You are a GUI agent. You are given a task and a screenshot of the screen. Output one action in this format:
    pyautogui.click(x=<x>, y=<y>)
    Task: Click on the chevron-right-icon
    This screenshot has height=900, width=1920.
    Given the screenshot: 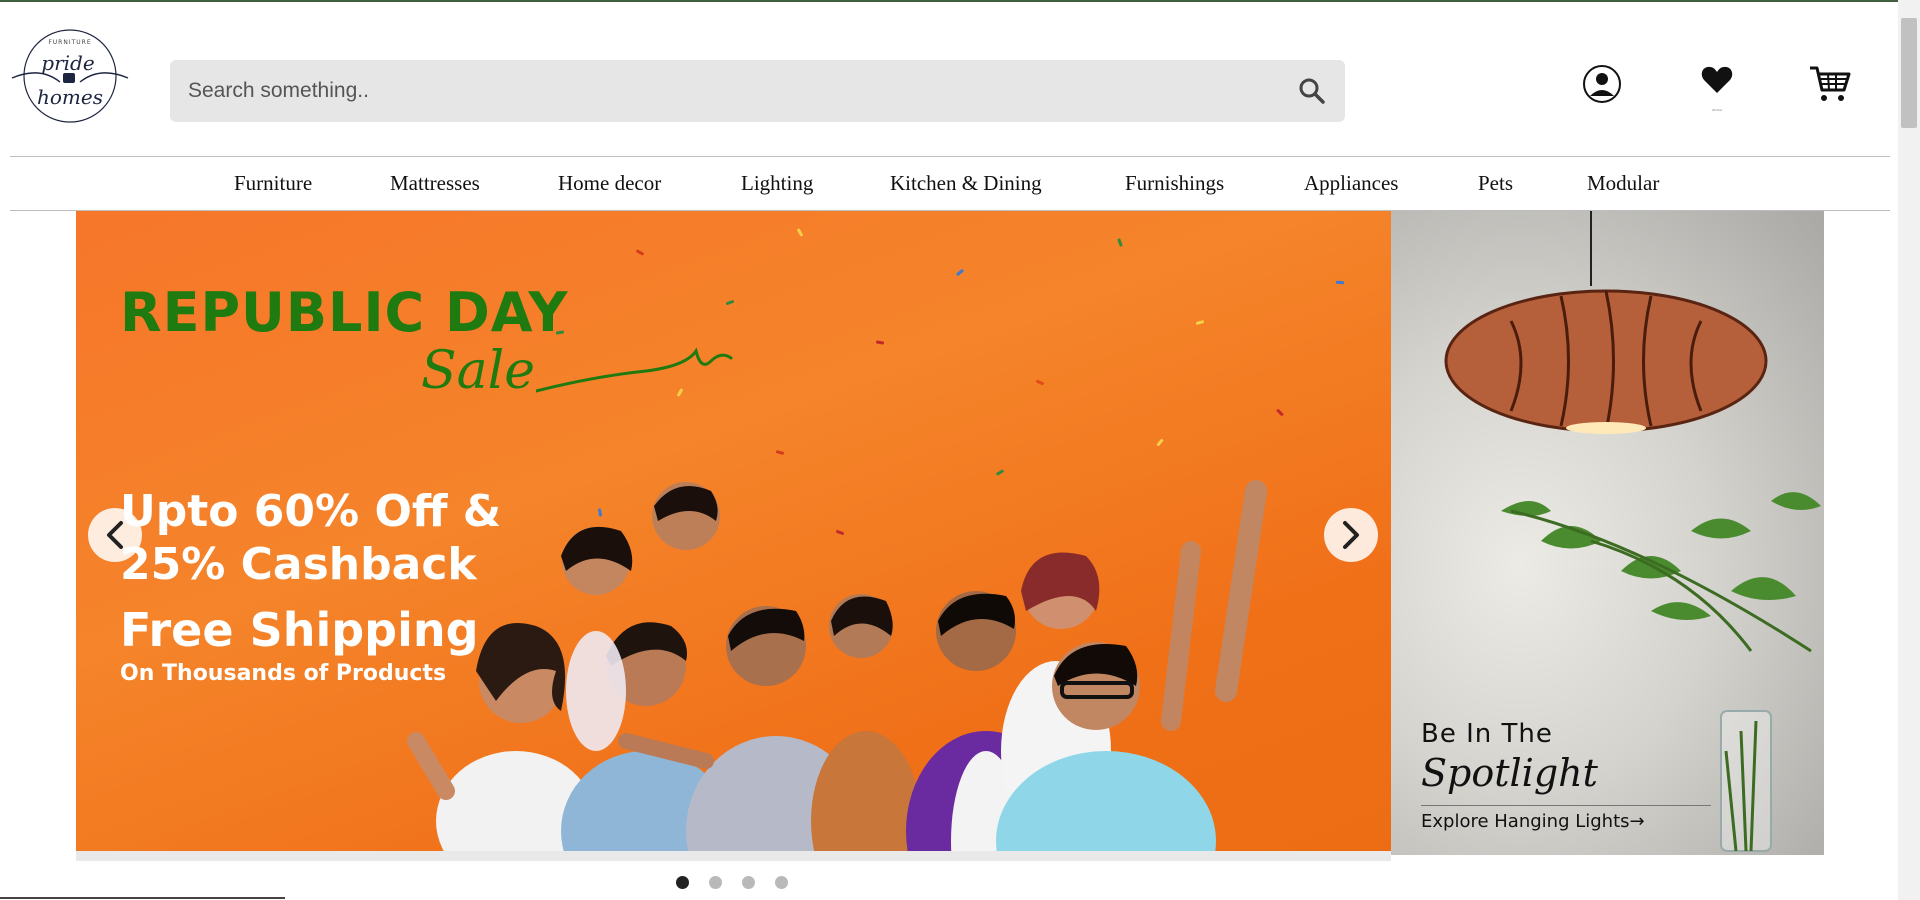 What is the action you would take?
    pyautogui.click(x=1351, y=535)
    